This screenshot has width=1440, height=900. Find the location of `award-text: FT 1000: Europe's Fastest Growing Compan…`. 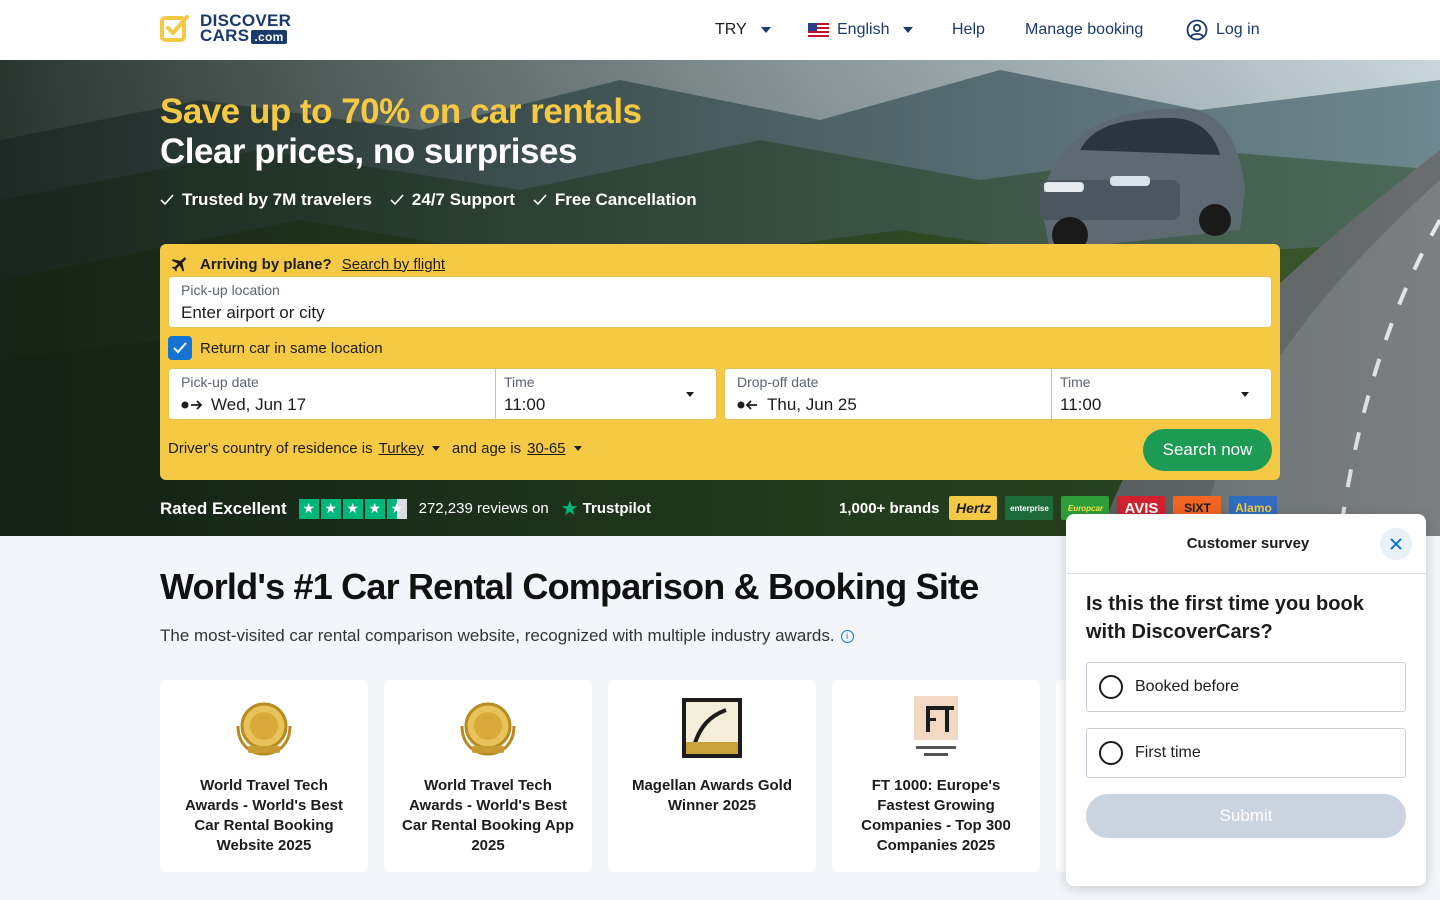

award-text: FT 1000: Europe's Fastest Growing Compan… is located at coordinates (936, 815).